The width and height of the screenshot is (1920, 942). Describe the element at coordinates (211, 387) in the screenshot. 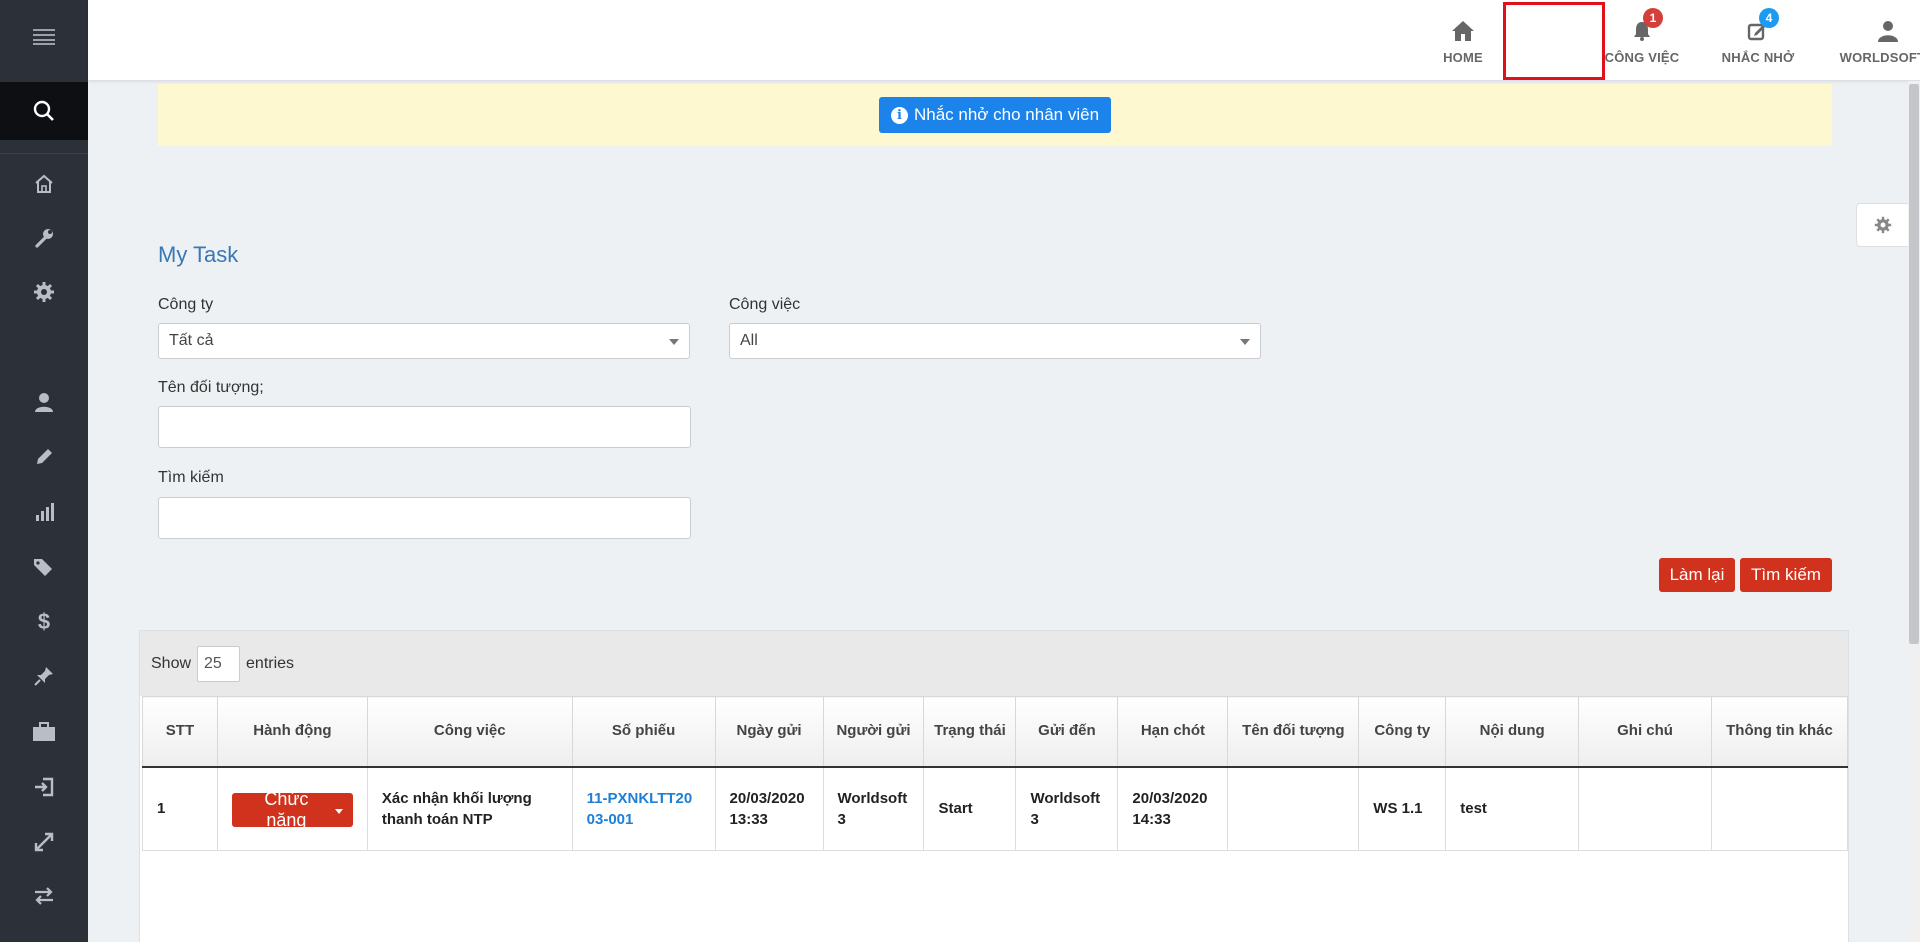

I see `object-name-label: Tên đối tượng;` at that location.